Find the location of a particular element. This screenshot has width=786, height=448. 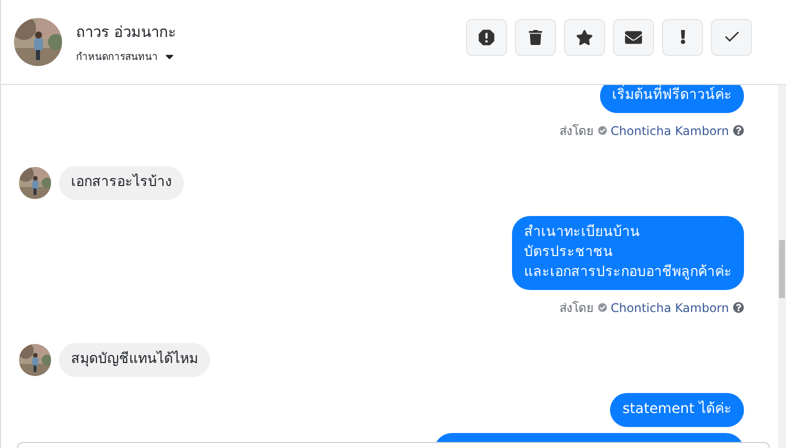

important-button is located at coordinates (682, 37).